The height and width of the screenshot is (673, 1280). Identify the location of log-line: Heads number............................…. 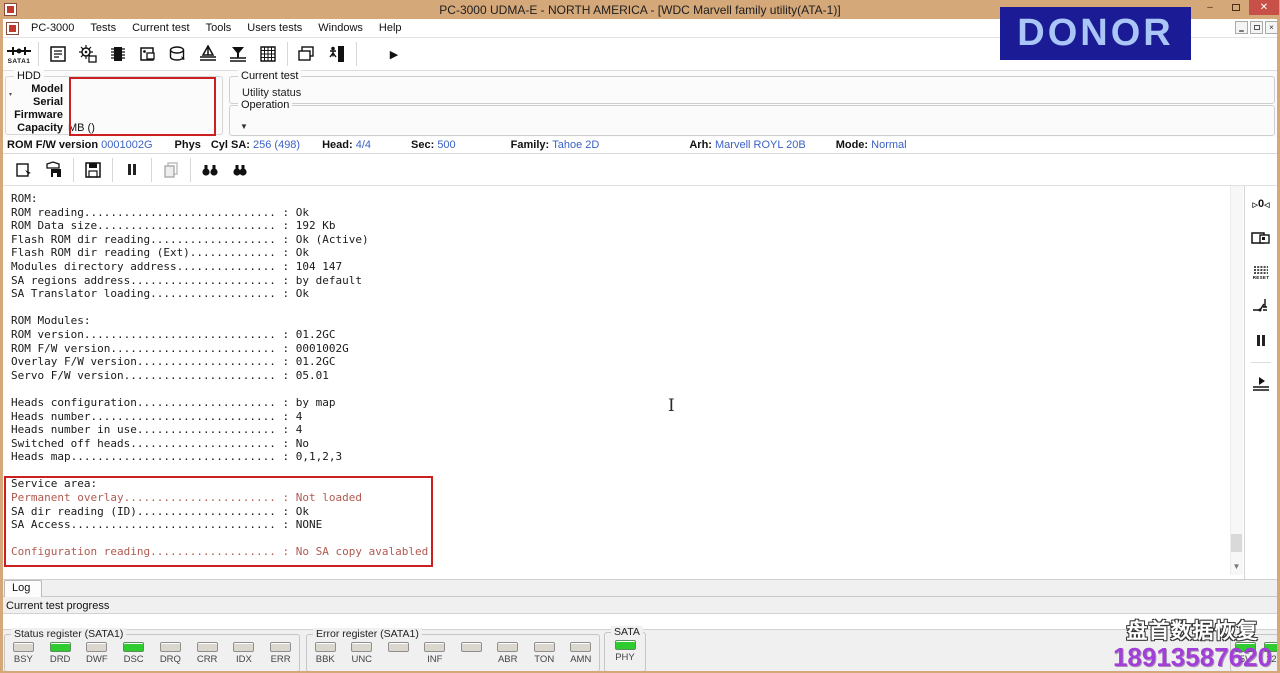
(157, 416).